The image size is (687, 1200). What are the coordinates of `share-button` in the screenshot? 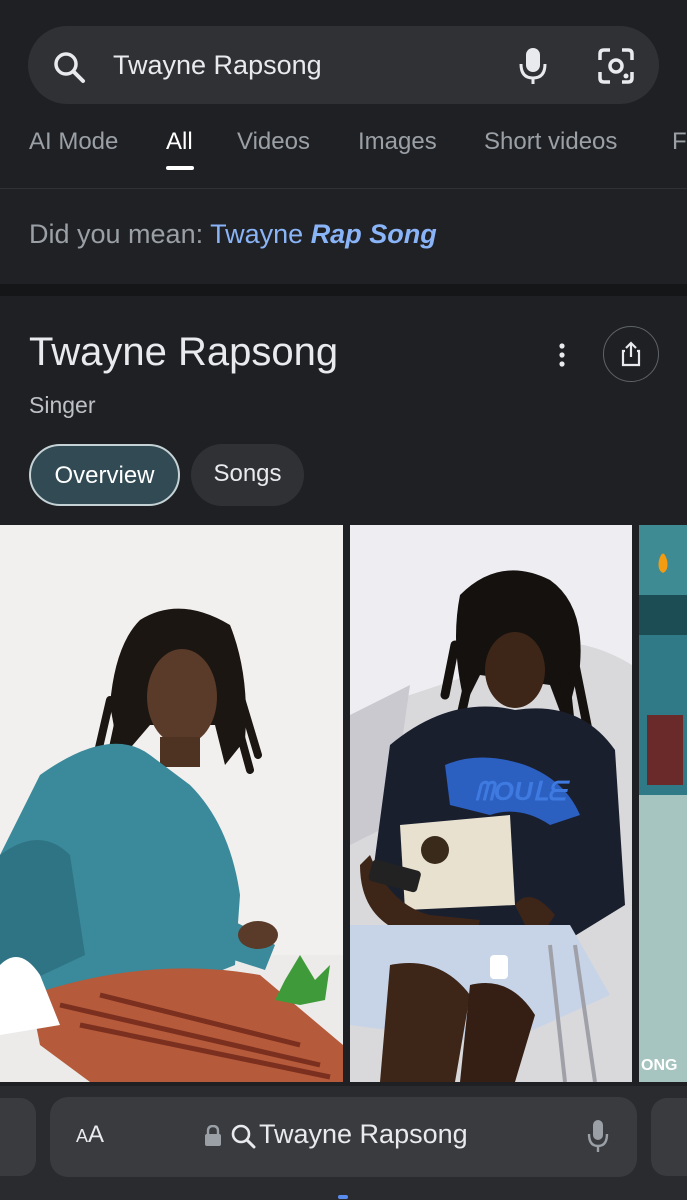 It's located at (631, 354).